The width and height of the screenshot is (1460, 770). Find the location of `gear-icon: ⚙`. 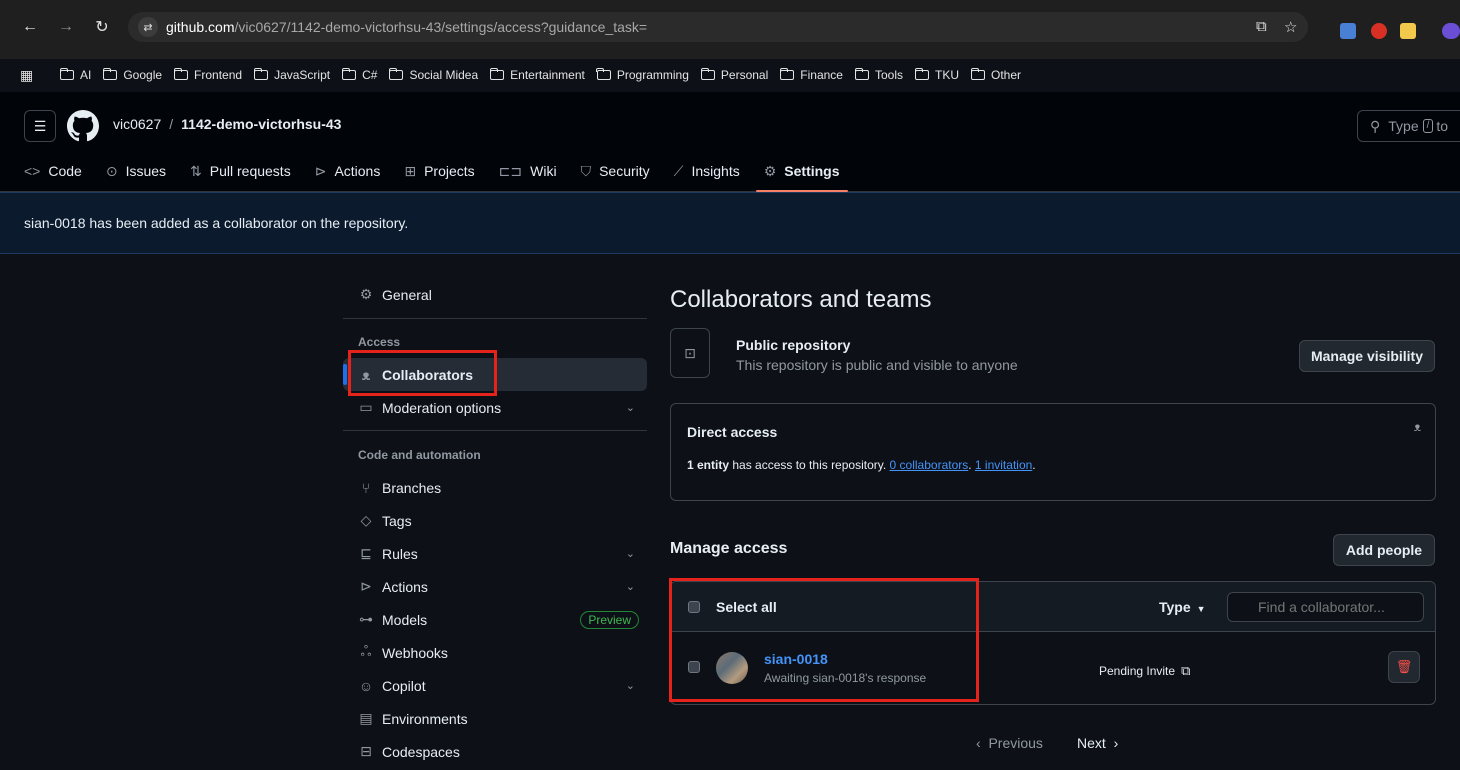

gear-icon: ⚙ is located at coordinates (770, 170).